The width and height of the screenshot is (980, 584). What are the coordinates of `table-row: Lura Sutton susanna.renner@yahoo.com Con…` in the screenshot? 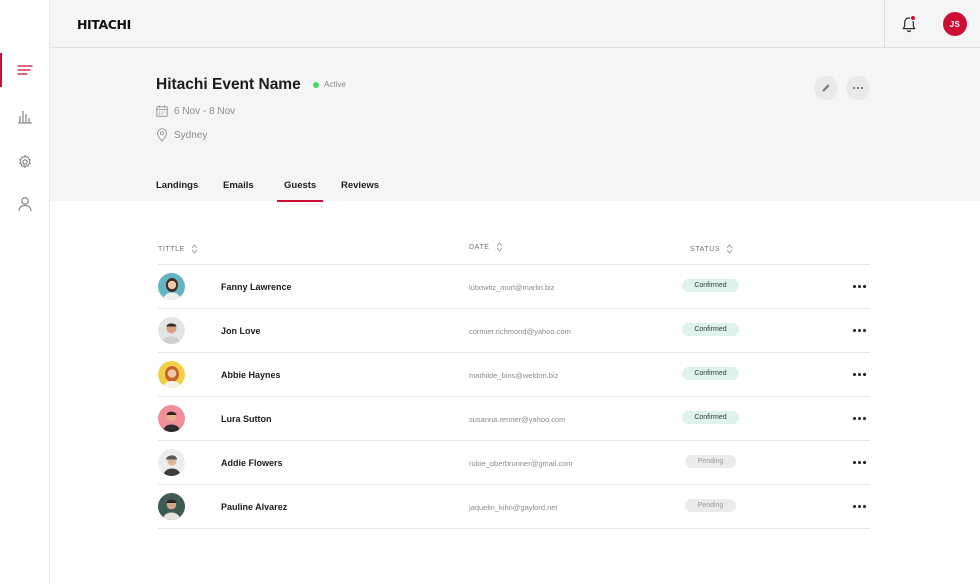 It's located at (514, 418).